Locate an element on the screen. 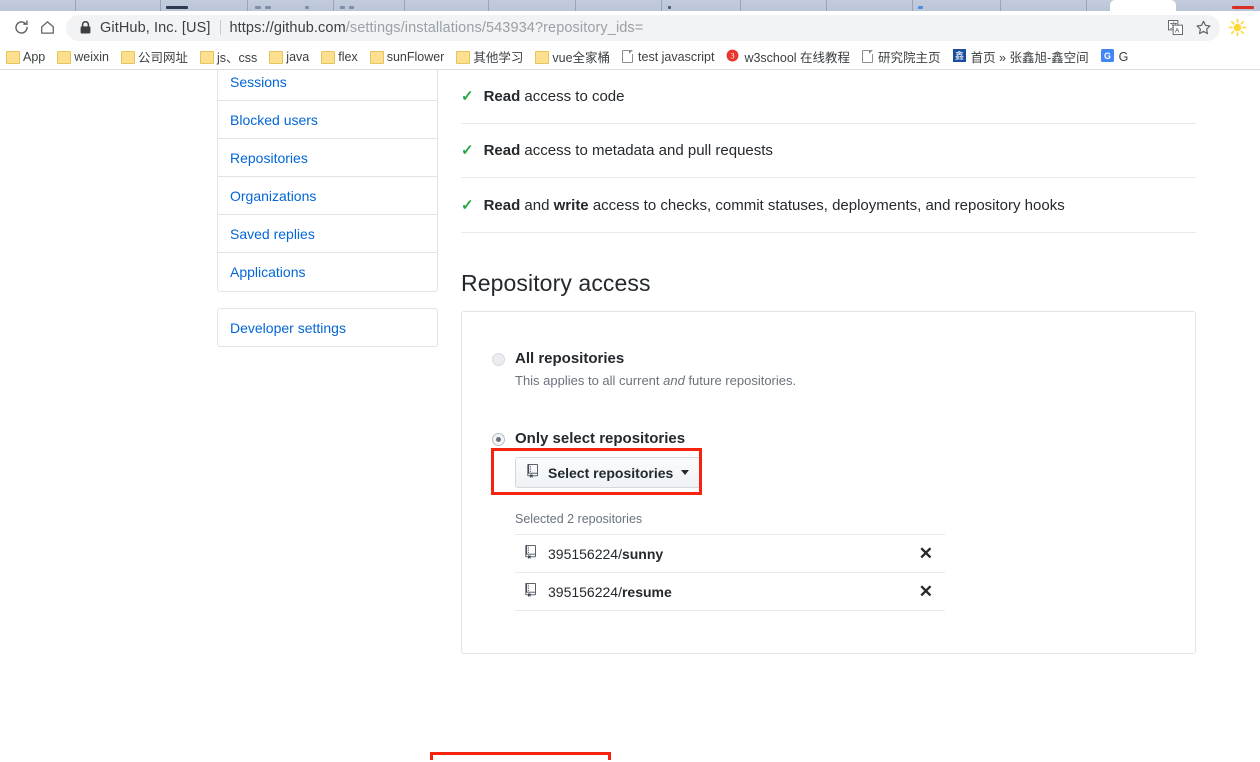 The image size is (1260, 762). bookmark-label: flex is located at coordinates (348, 56).